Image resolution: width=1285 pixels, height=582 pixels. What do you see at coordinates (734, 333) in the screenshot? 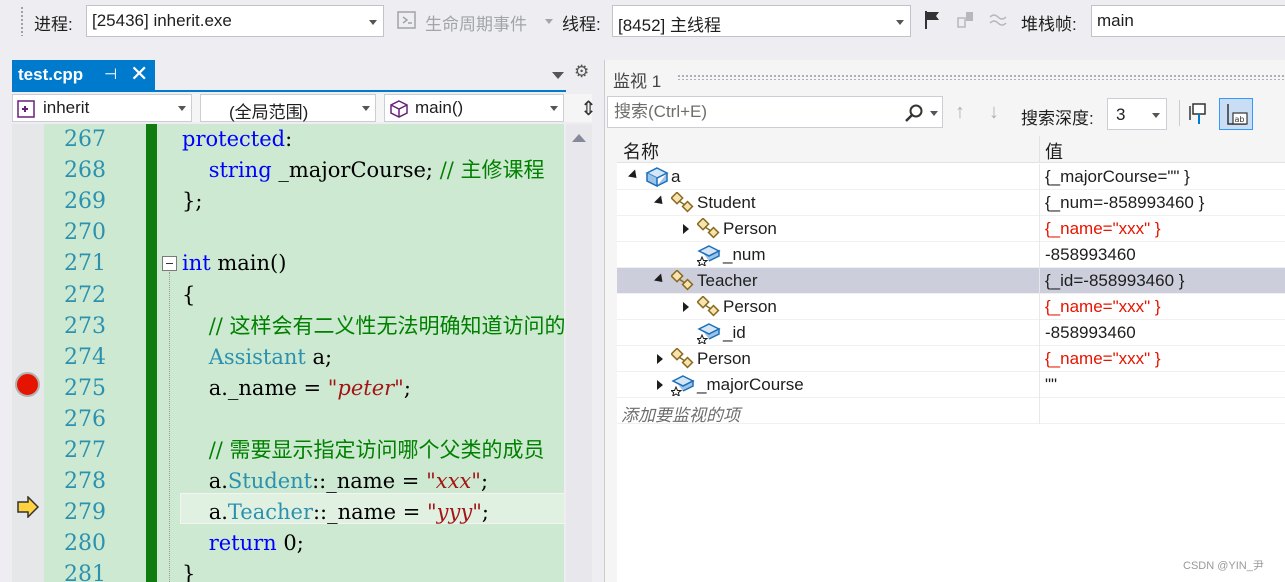
I see `watch-row-name: _id` at bounding box center [734, 333].